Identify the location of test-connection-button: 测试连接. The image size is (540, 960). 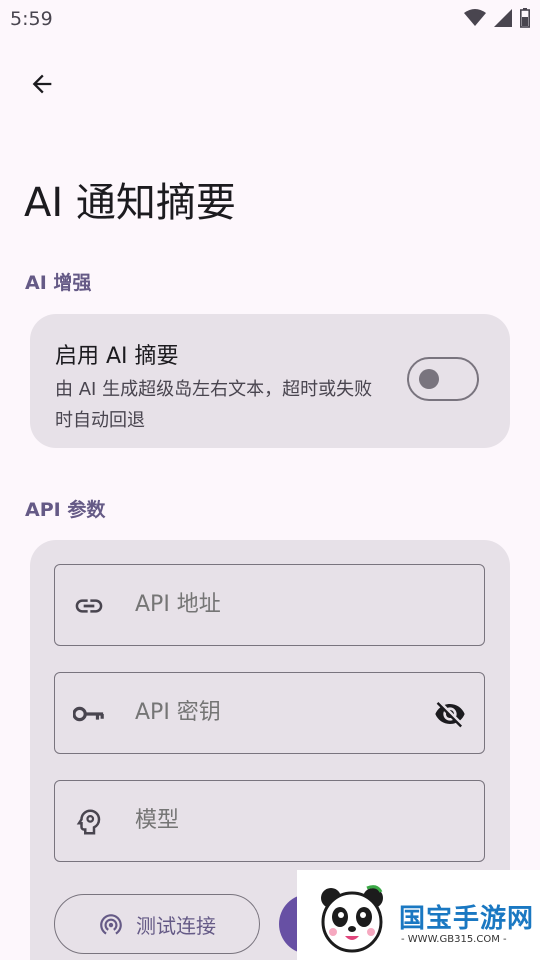
(157, 924).